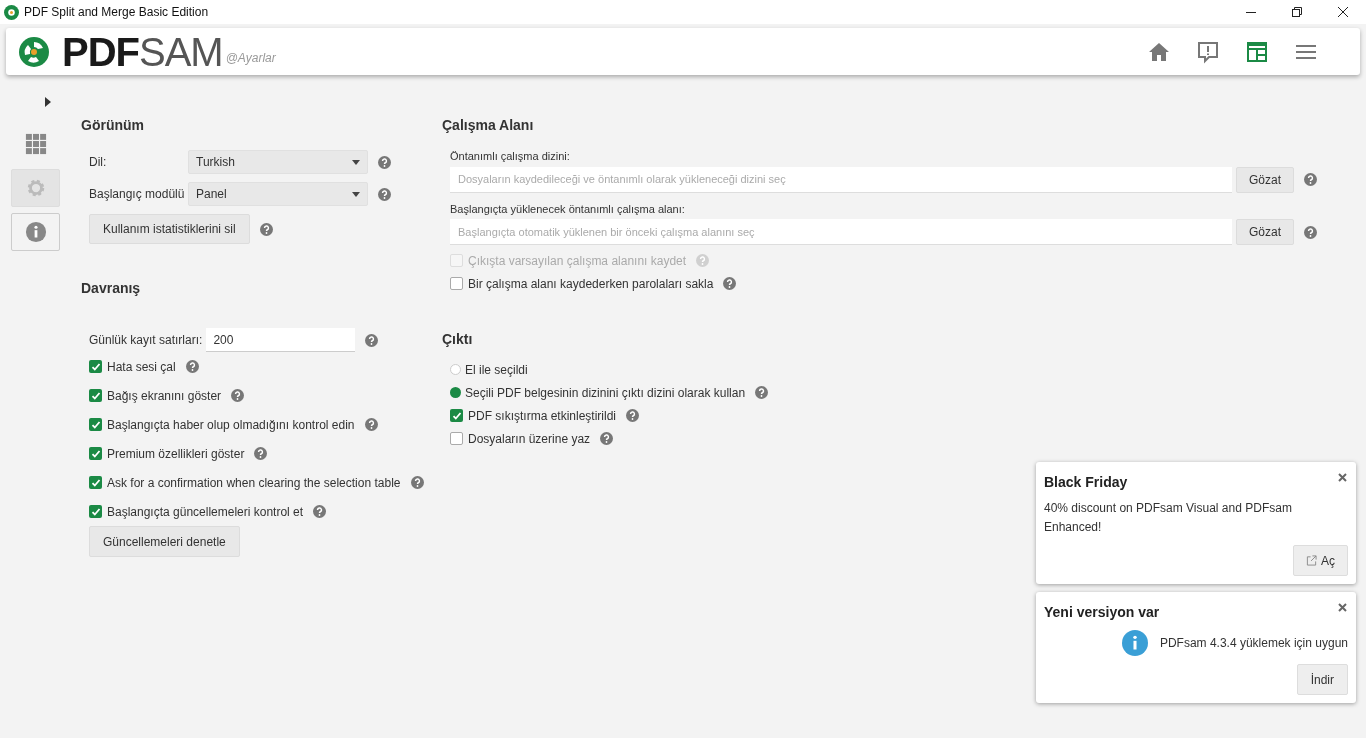 The height and width of the screenshot is (738, 1366). I want to click on section-heading: Davranış, so click(111, 288).